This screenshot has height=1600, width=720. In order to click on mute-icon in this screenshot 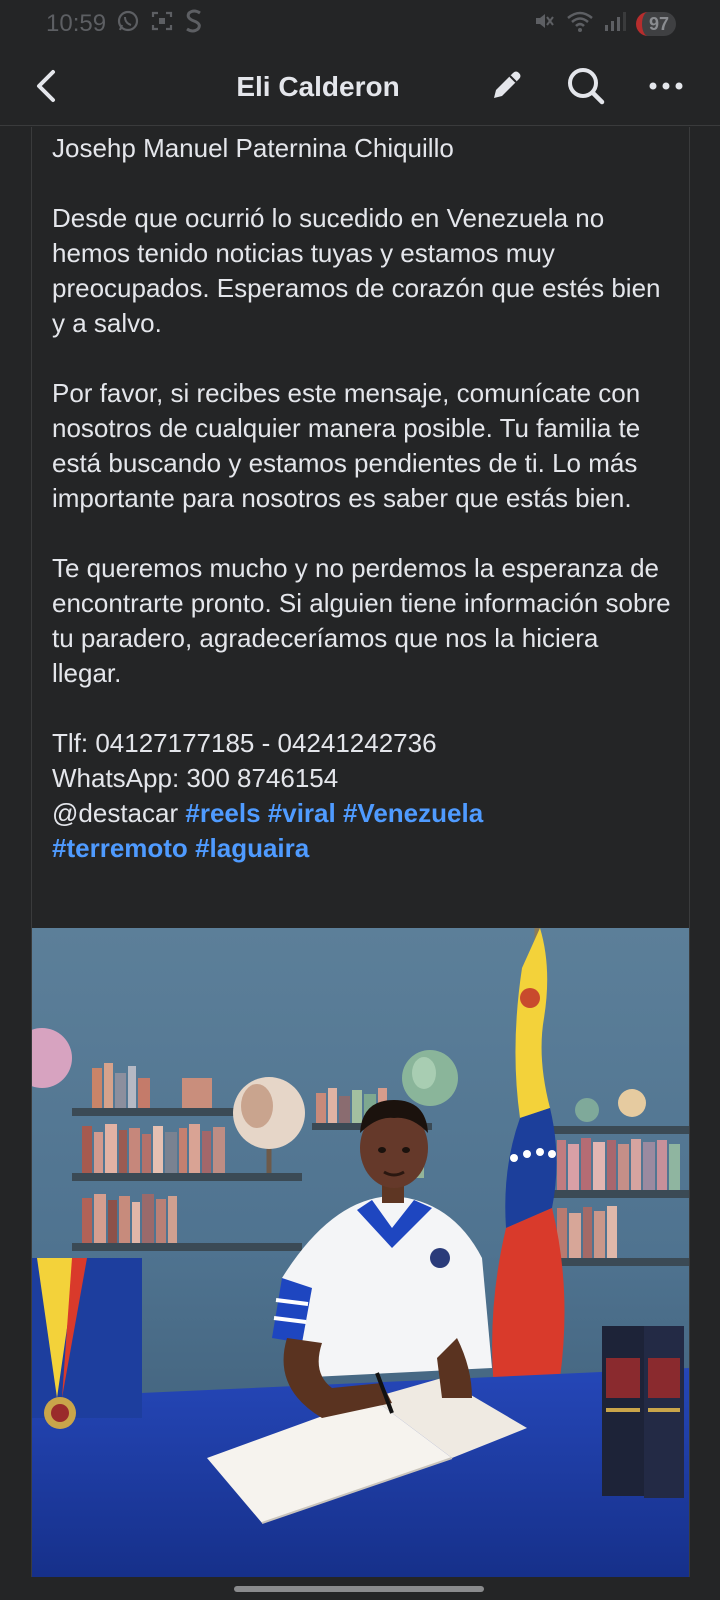, I will do `click(544, 24)`.